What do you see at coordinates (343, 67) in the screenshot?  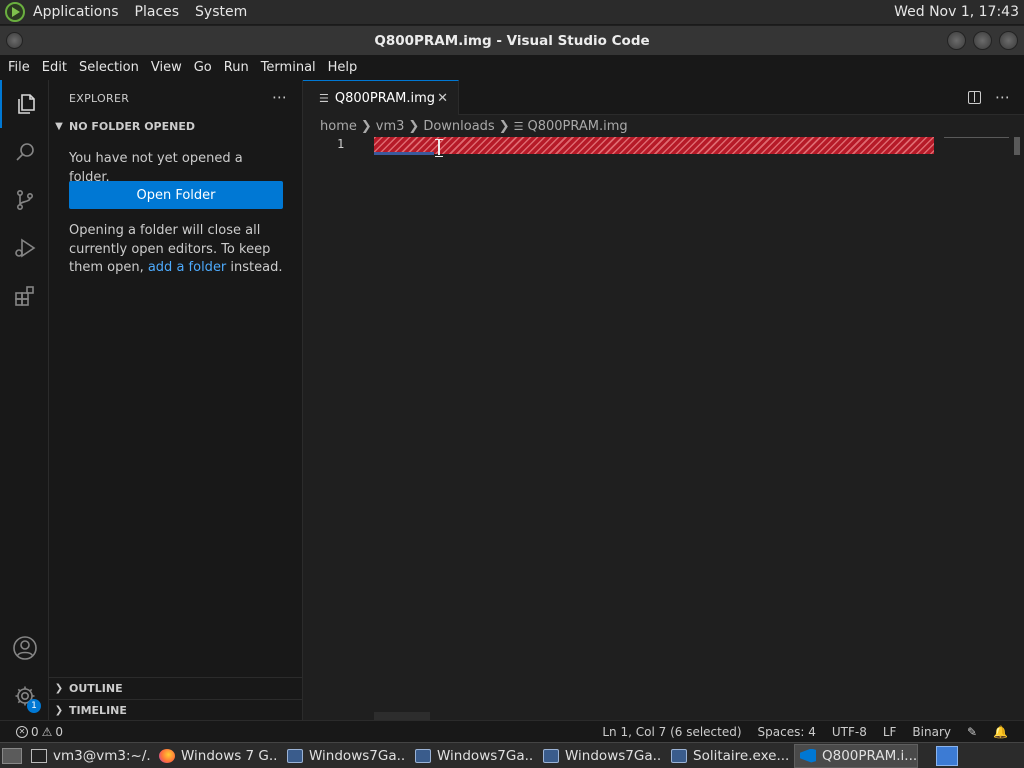 I see `menu-help: Help` at bounding box center [343, 67].